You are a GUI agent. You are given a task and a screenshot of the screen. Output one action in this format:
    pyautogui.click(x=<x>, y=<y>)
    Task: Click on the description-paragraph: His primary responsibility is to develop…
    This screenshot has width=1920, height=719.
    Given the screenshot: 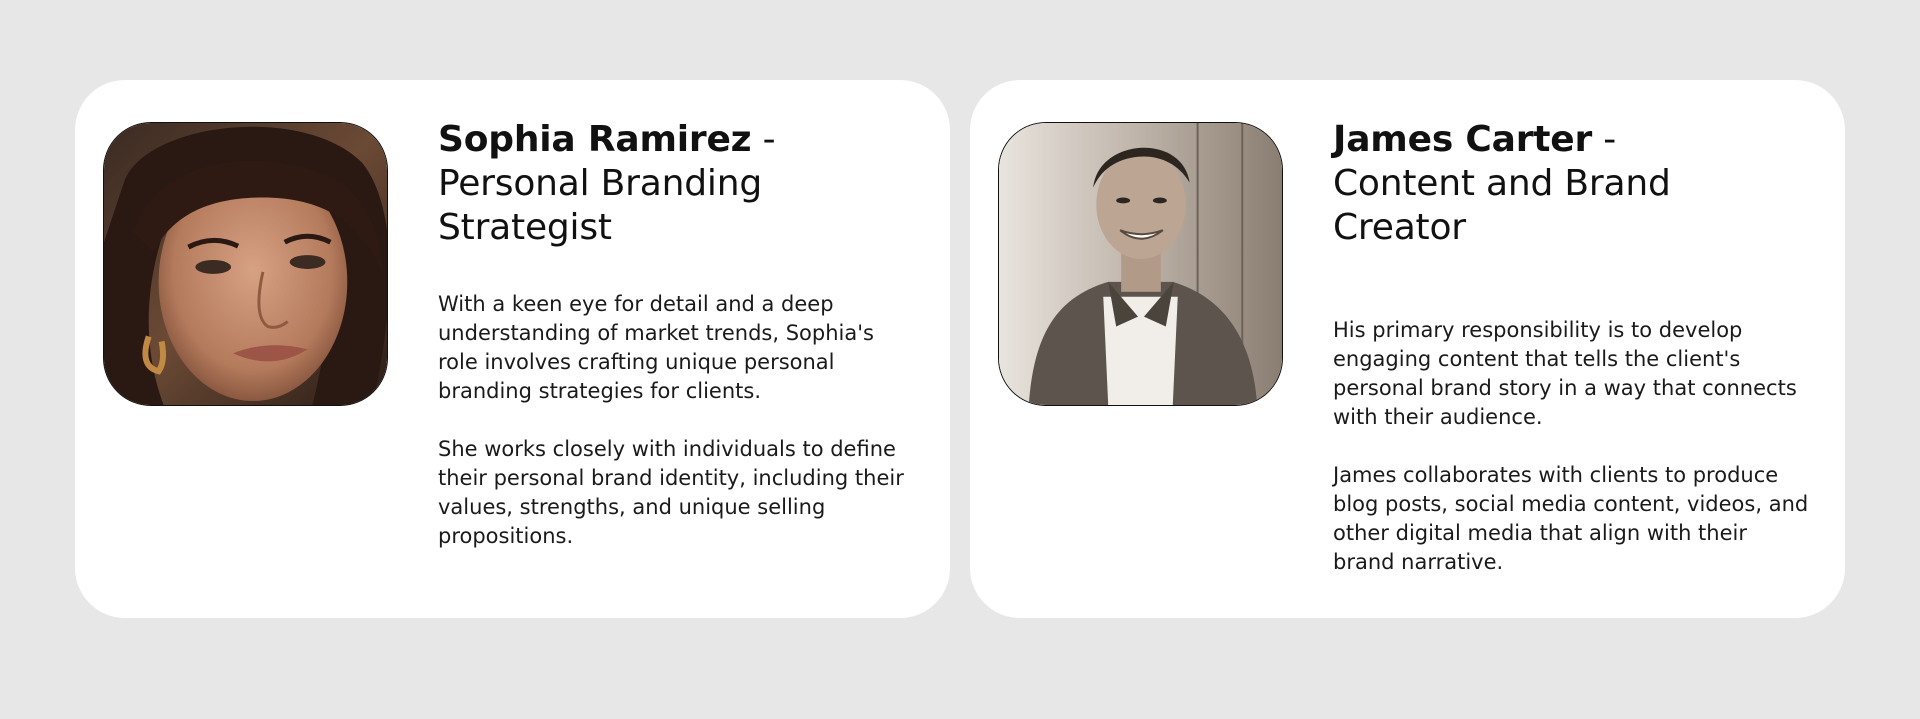 What is the action you would take?
    pyautogui.click(x=1565, y=373)
    